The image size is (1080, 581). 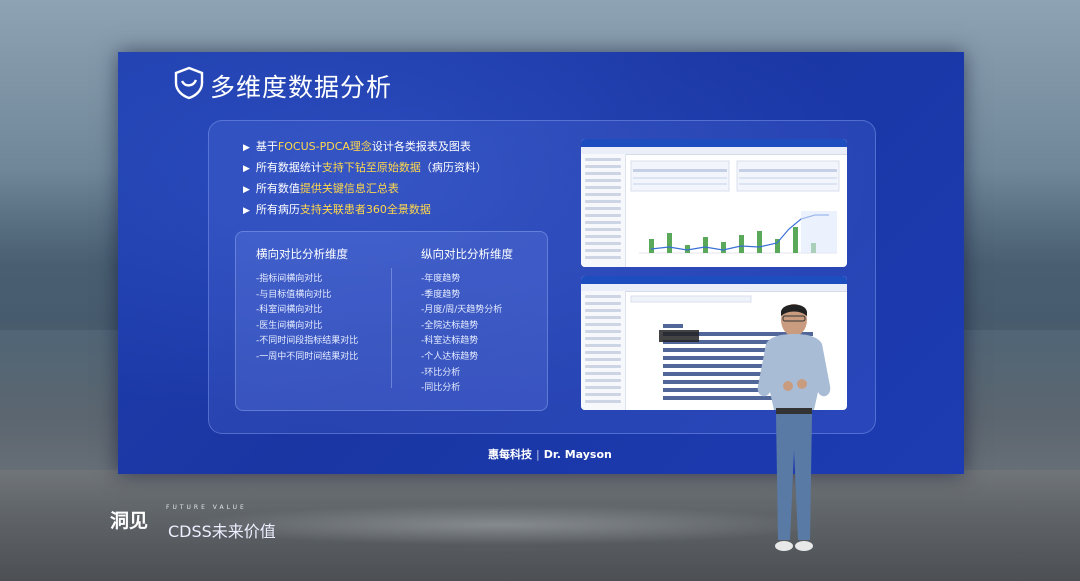 What do you see at coordinates (735, 207) in the screenshot?
I see `mini-dashboard` at bounding box center [735, 207].